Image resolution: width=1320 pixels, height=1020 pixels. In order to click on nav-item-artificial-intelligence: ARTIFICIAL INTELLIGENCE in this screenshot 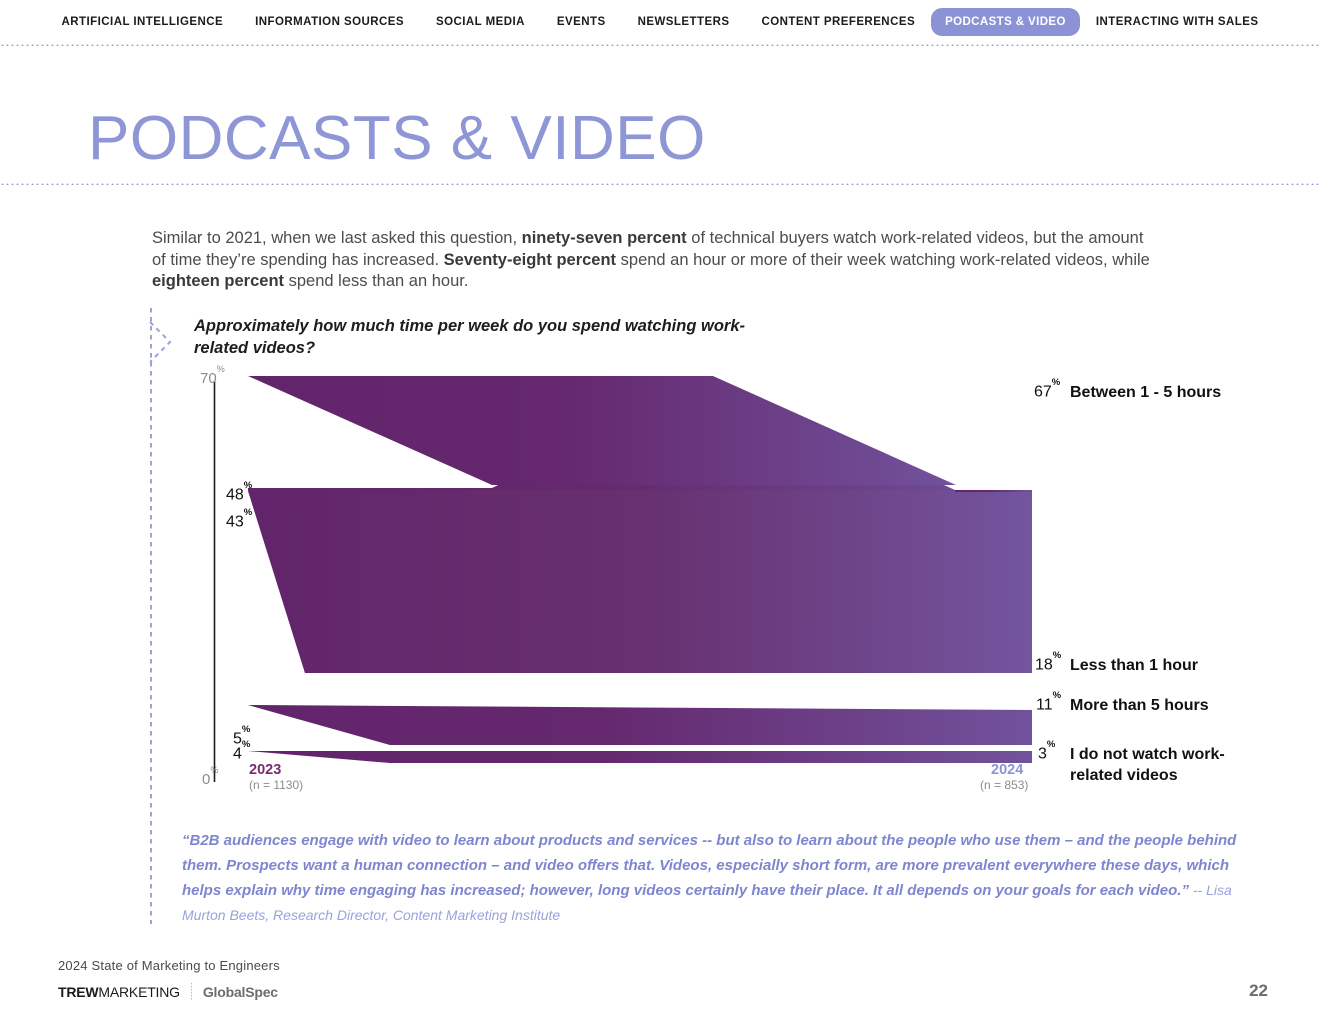, I will do `click(143, 22)`.